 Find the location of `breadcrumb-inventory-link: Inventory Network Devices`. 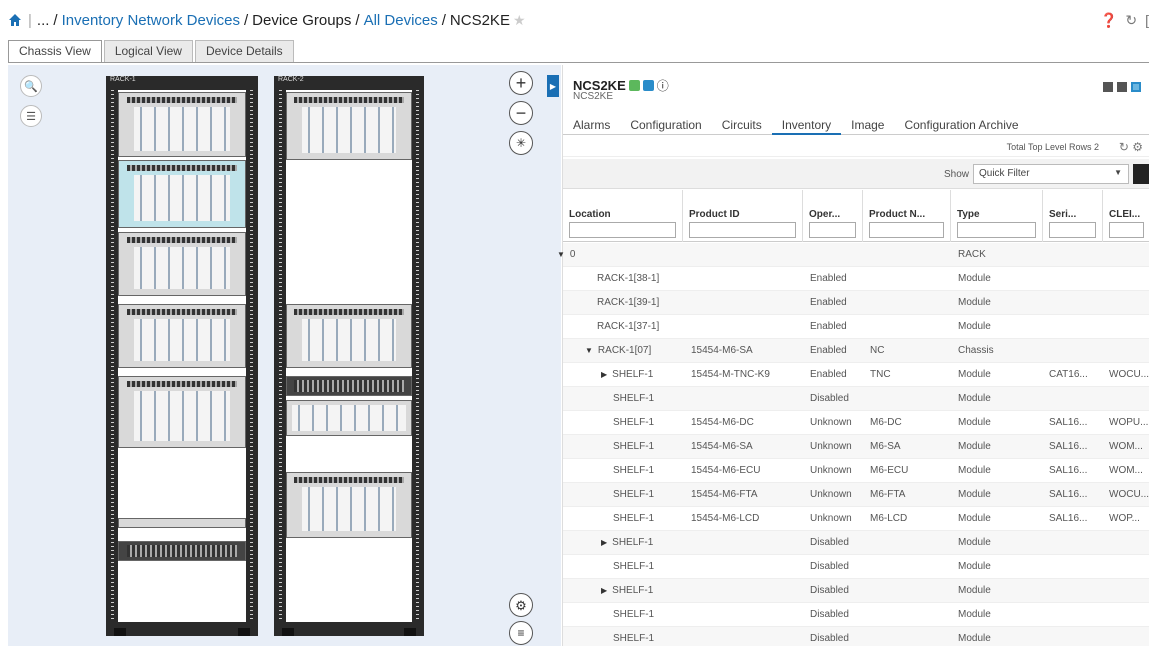

breadcrumb-inventory-link: Inventory Network Devices is located at coordinates (151, 20).